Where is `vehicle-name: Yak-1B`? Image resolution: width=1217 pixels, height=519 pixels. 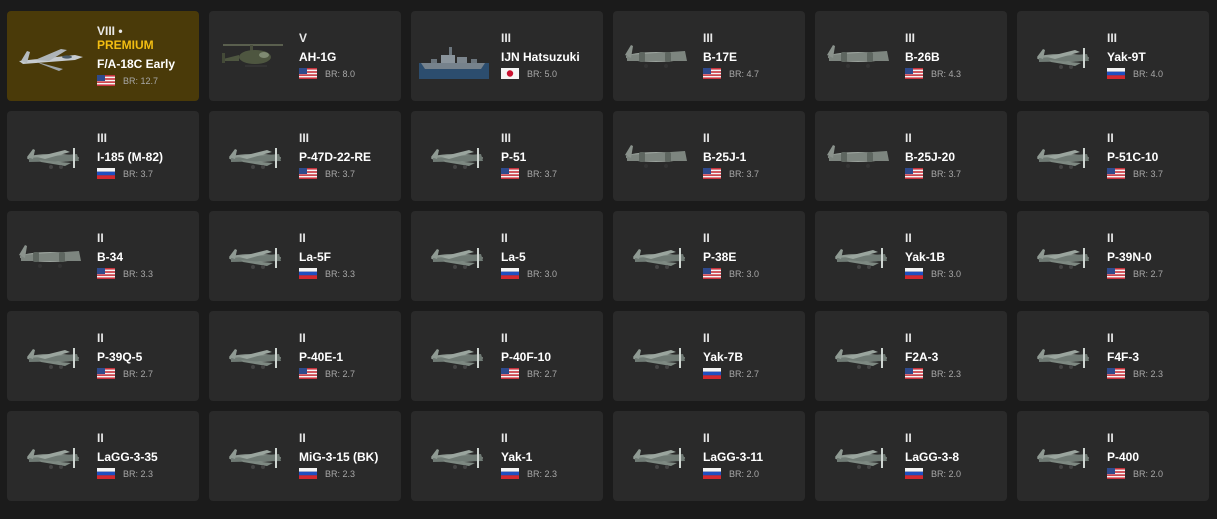
vehicle-name: Yak-1B is located at coordinates (925, 257).